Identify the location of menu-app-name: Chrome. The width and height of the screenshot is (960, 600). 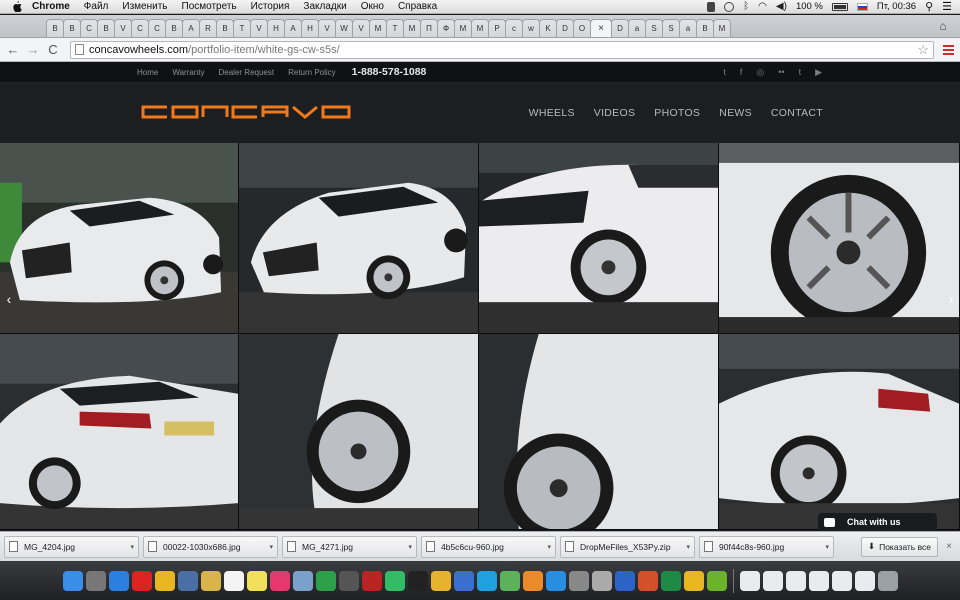
(51, 6).